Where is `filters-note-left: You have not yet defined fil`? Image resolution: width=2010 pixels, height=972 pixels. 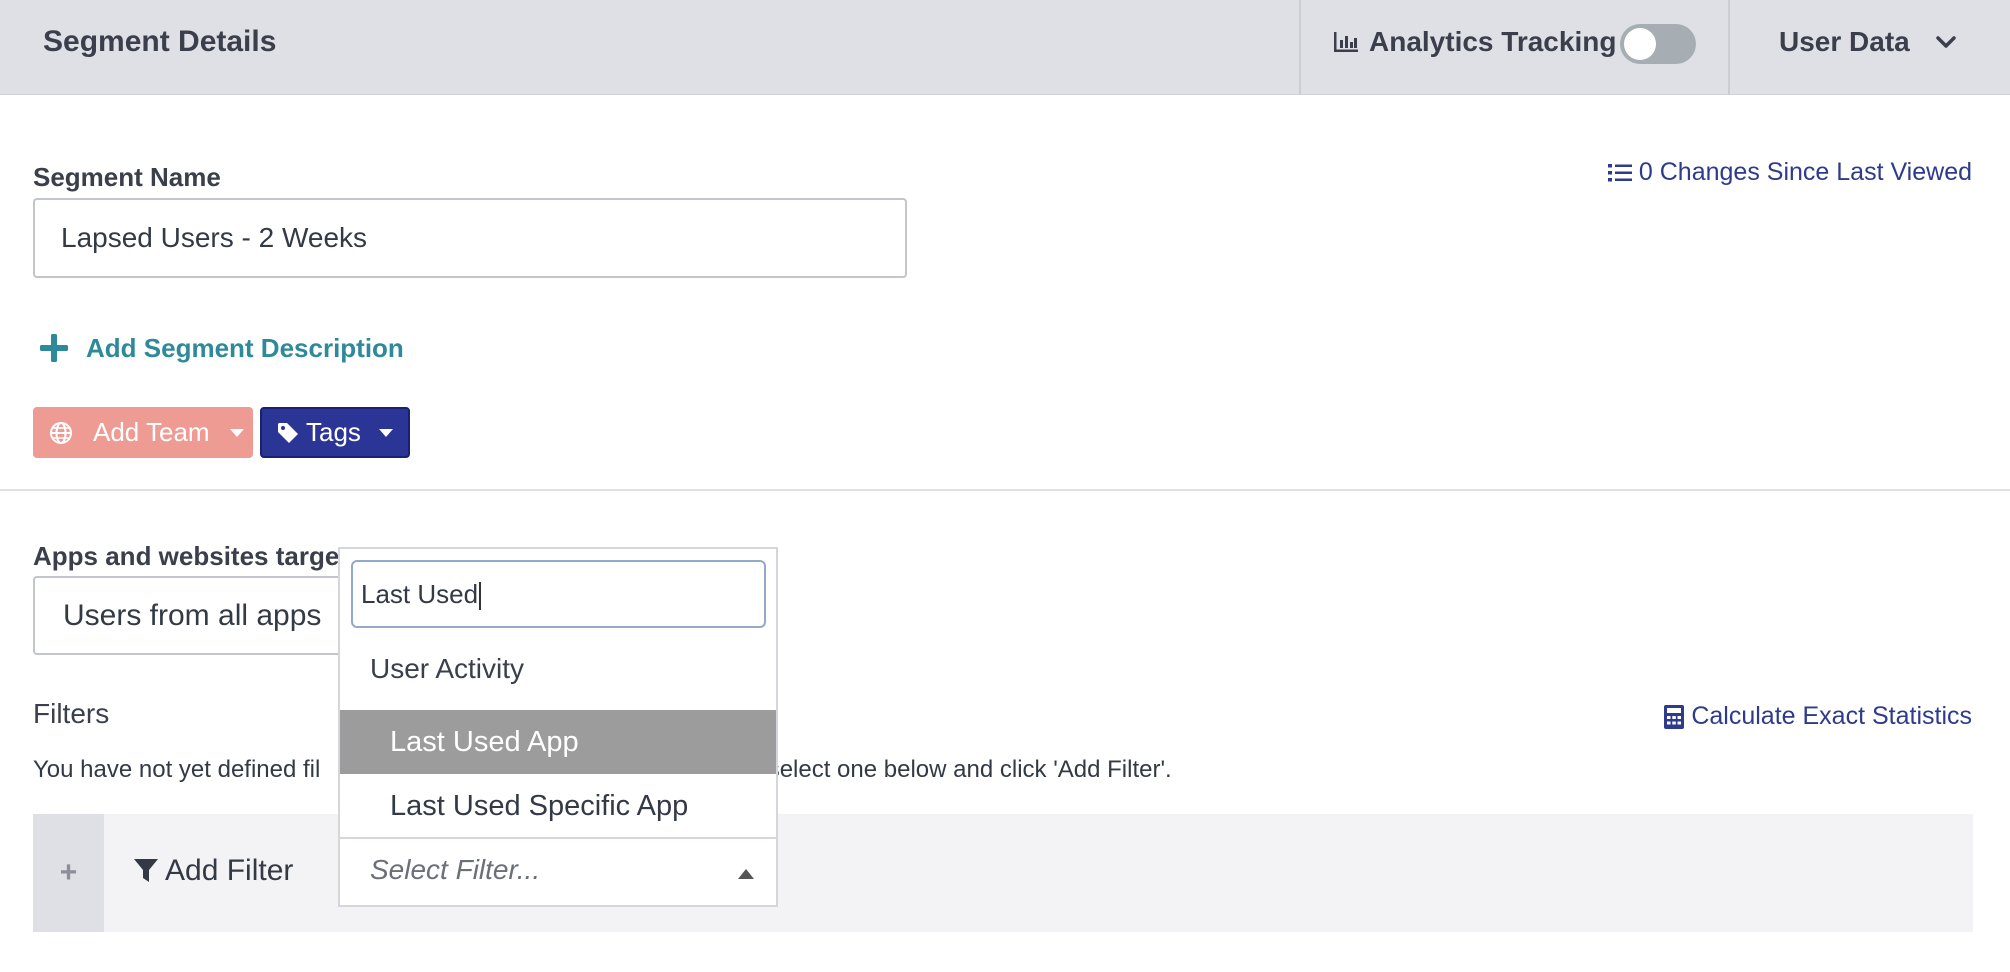 filters-note-left: You have not yet defined fil is located at coordinates (177, 769).